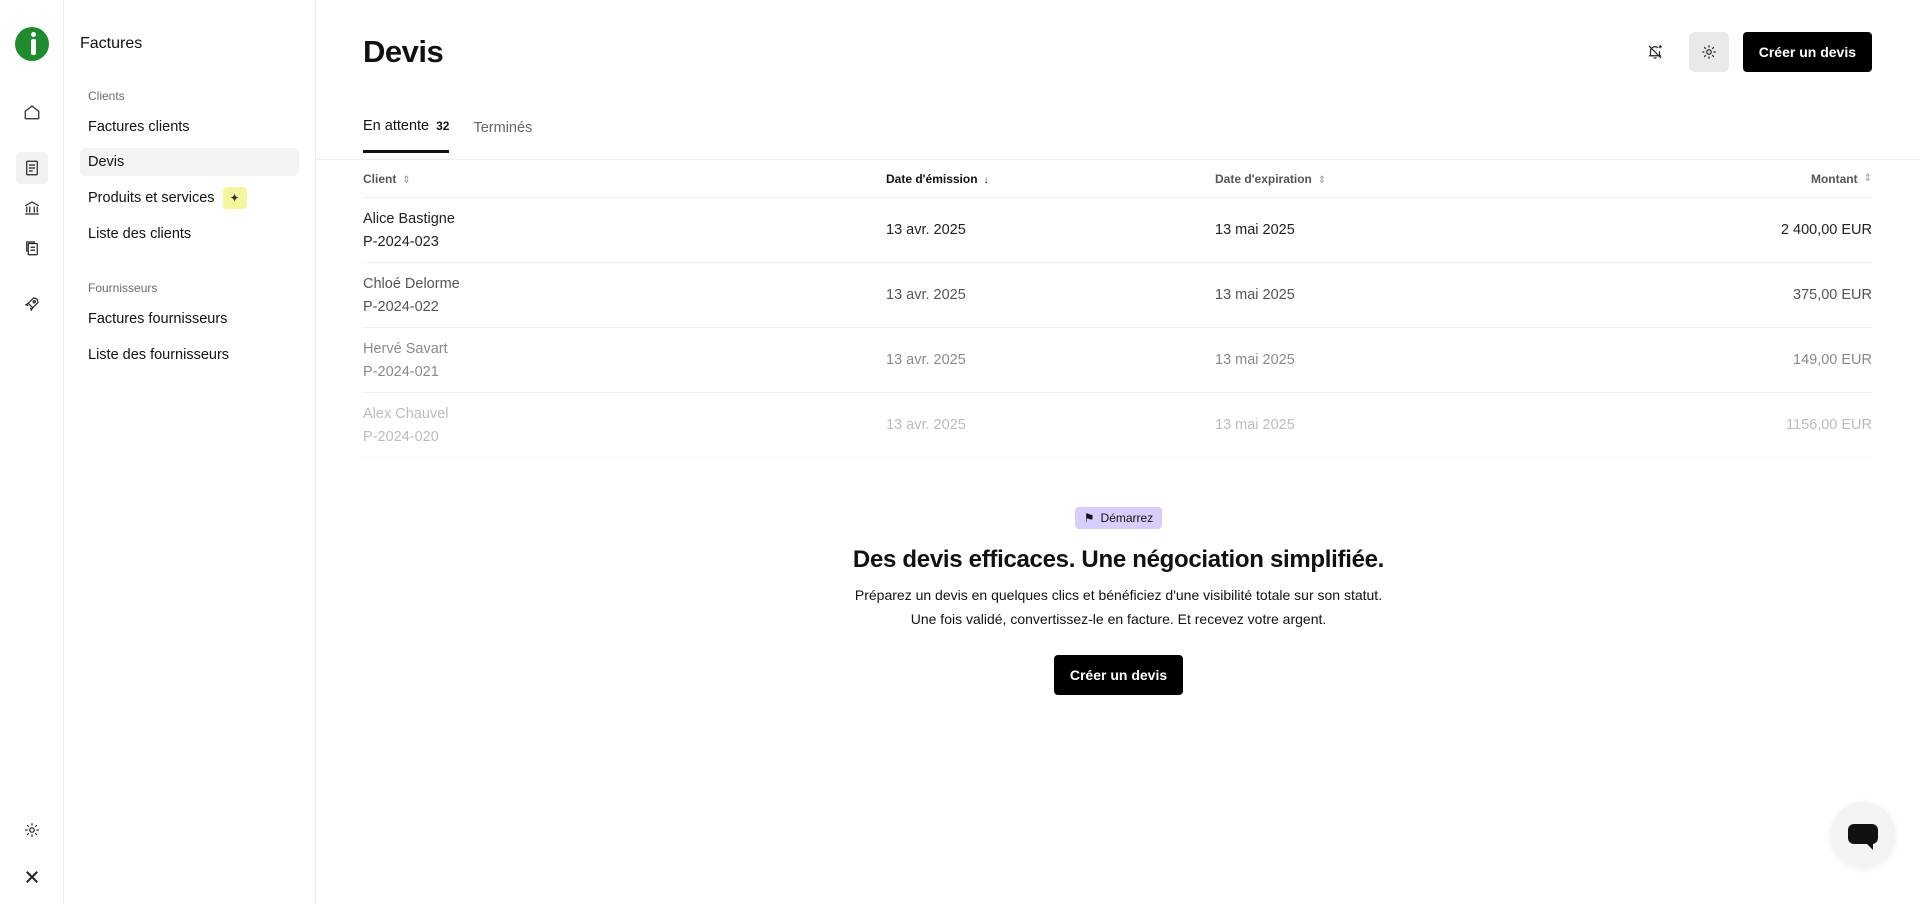 The image size is (1920, 904). Describe the element at coordinates (624, 179) in the screenshot. I see `column-client: Client ⇕` at that location.